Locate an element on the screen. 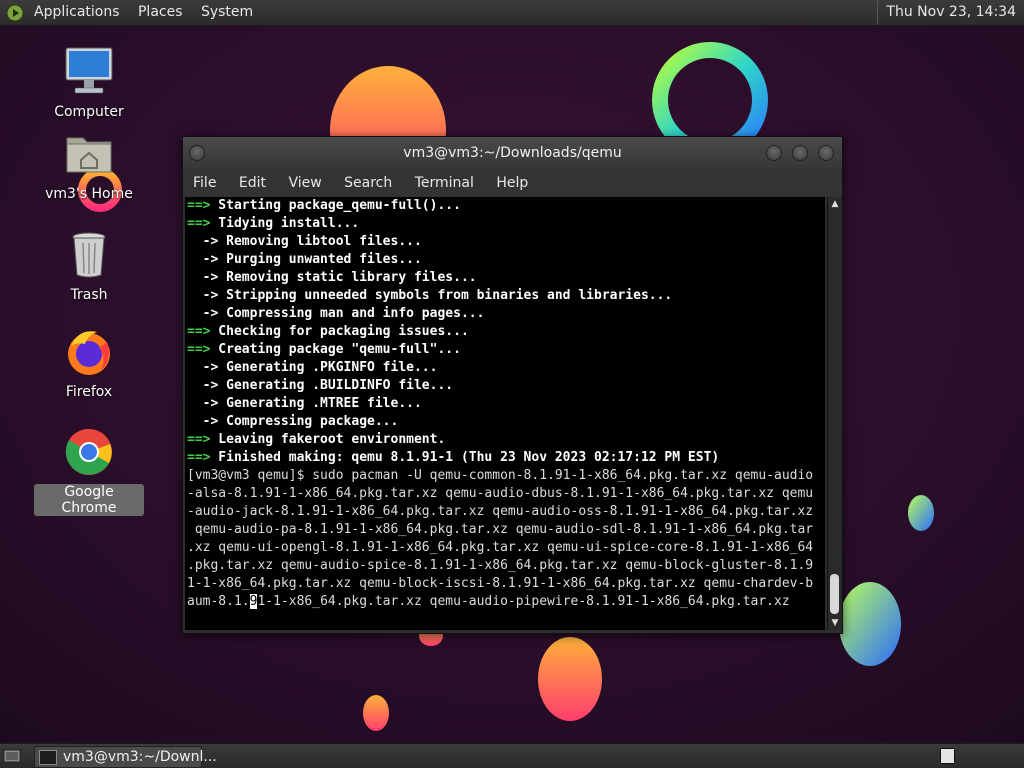 The image size is (1024, 768). desktop-icon-label: Computer is located at coordinates (89, 112).